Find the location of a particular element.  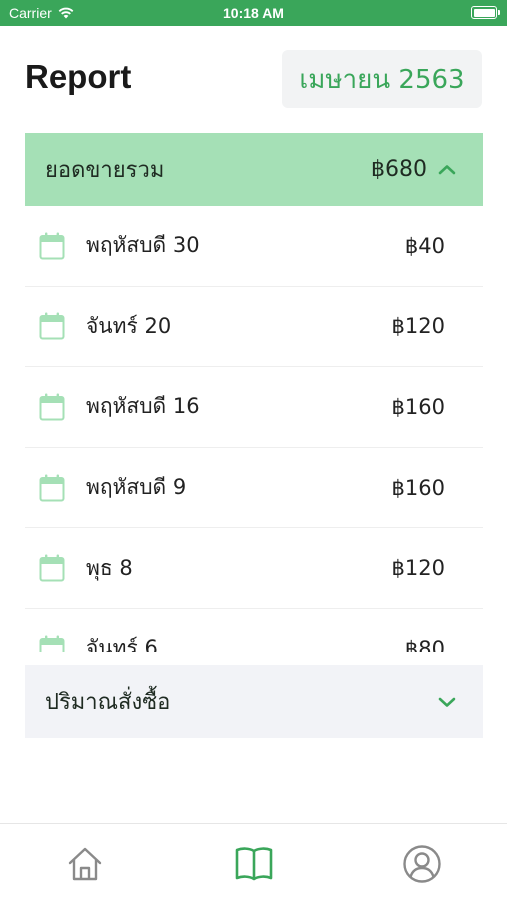

sales-section-header: ยอดขายรวม ฿680 is located at coordinates (254, 169).